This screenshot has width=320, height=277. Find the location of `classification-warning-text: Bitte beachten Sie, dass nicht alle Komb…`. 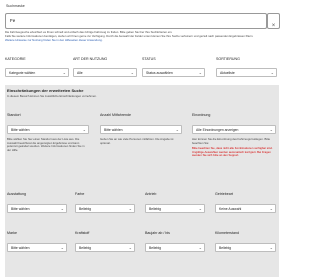

classification-warning-text: Bitte beachten Sie, dass nicht alle Komb… is located at coordinates (232, 152).